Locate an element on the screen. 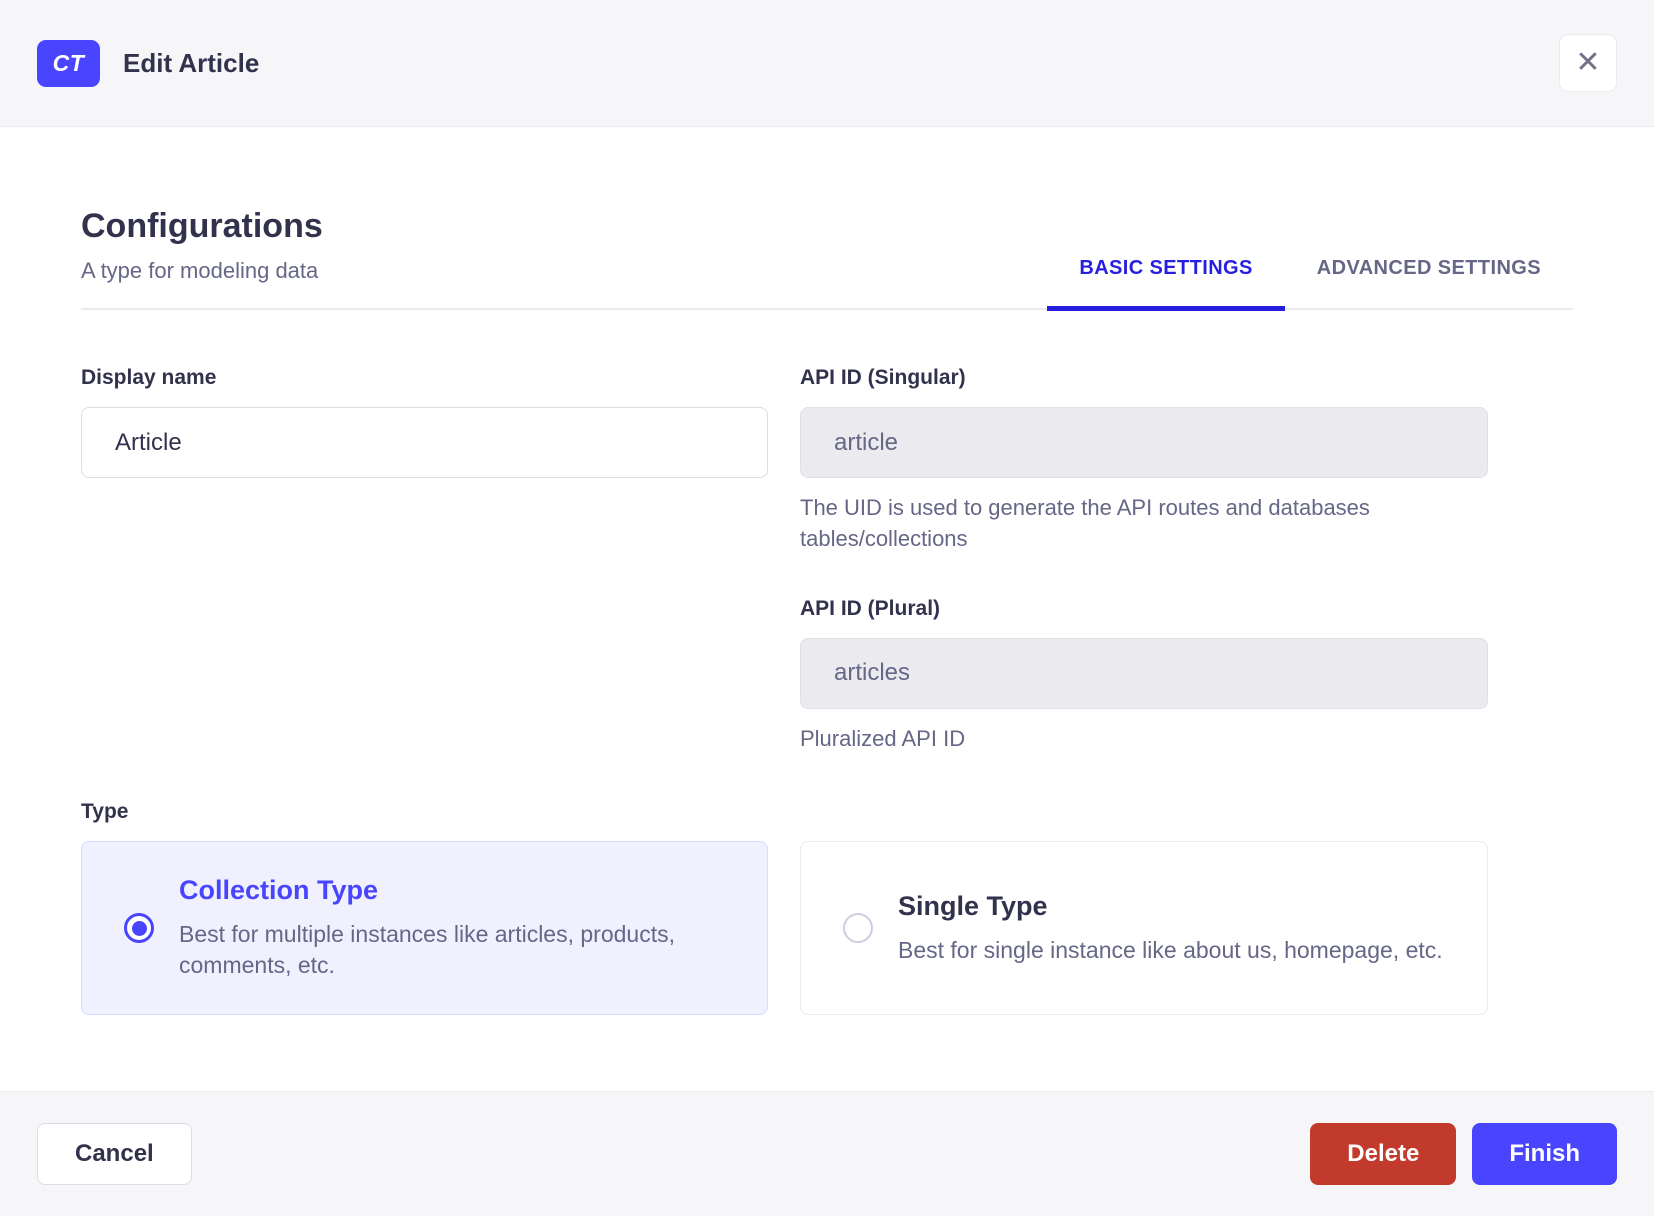 The height and width of the screenshot is (1216, 1654). close-button: ✕ is located at coordinates (1588, 63).